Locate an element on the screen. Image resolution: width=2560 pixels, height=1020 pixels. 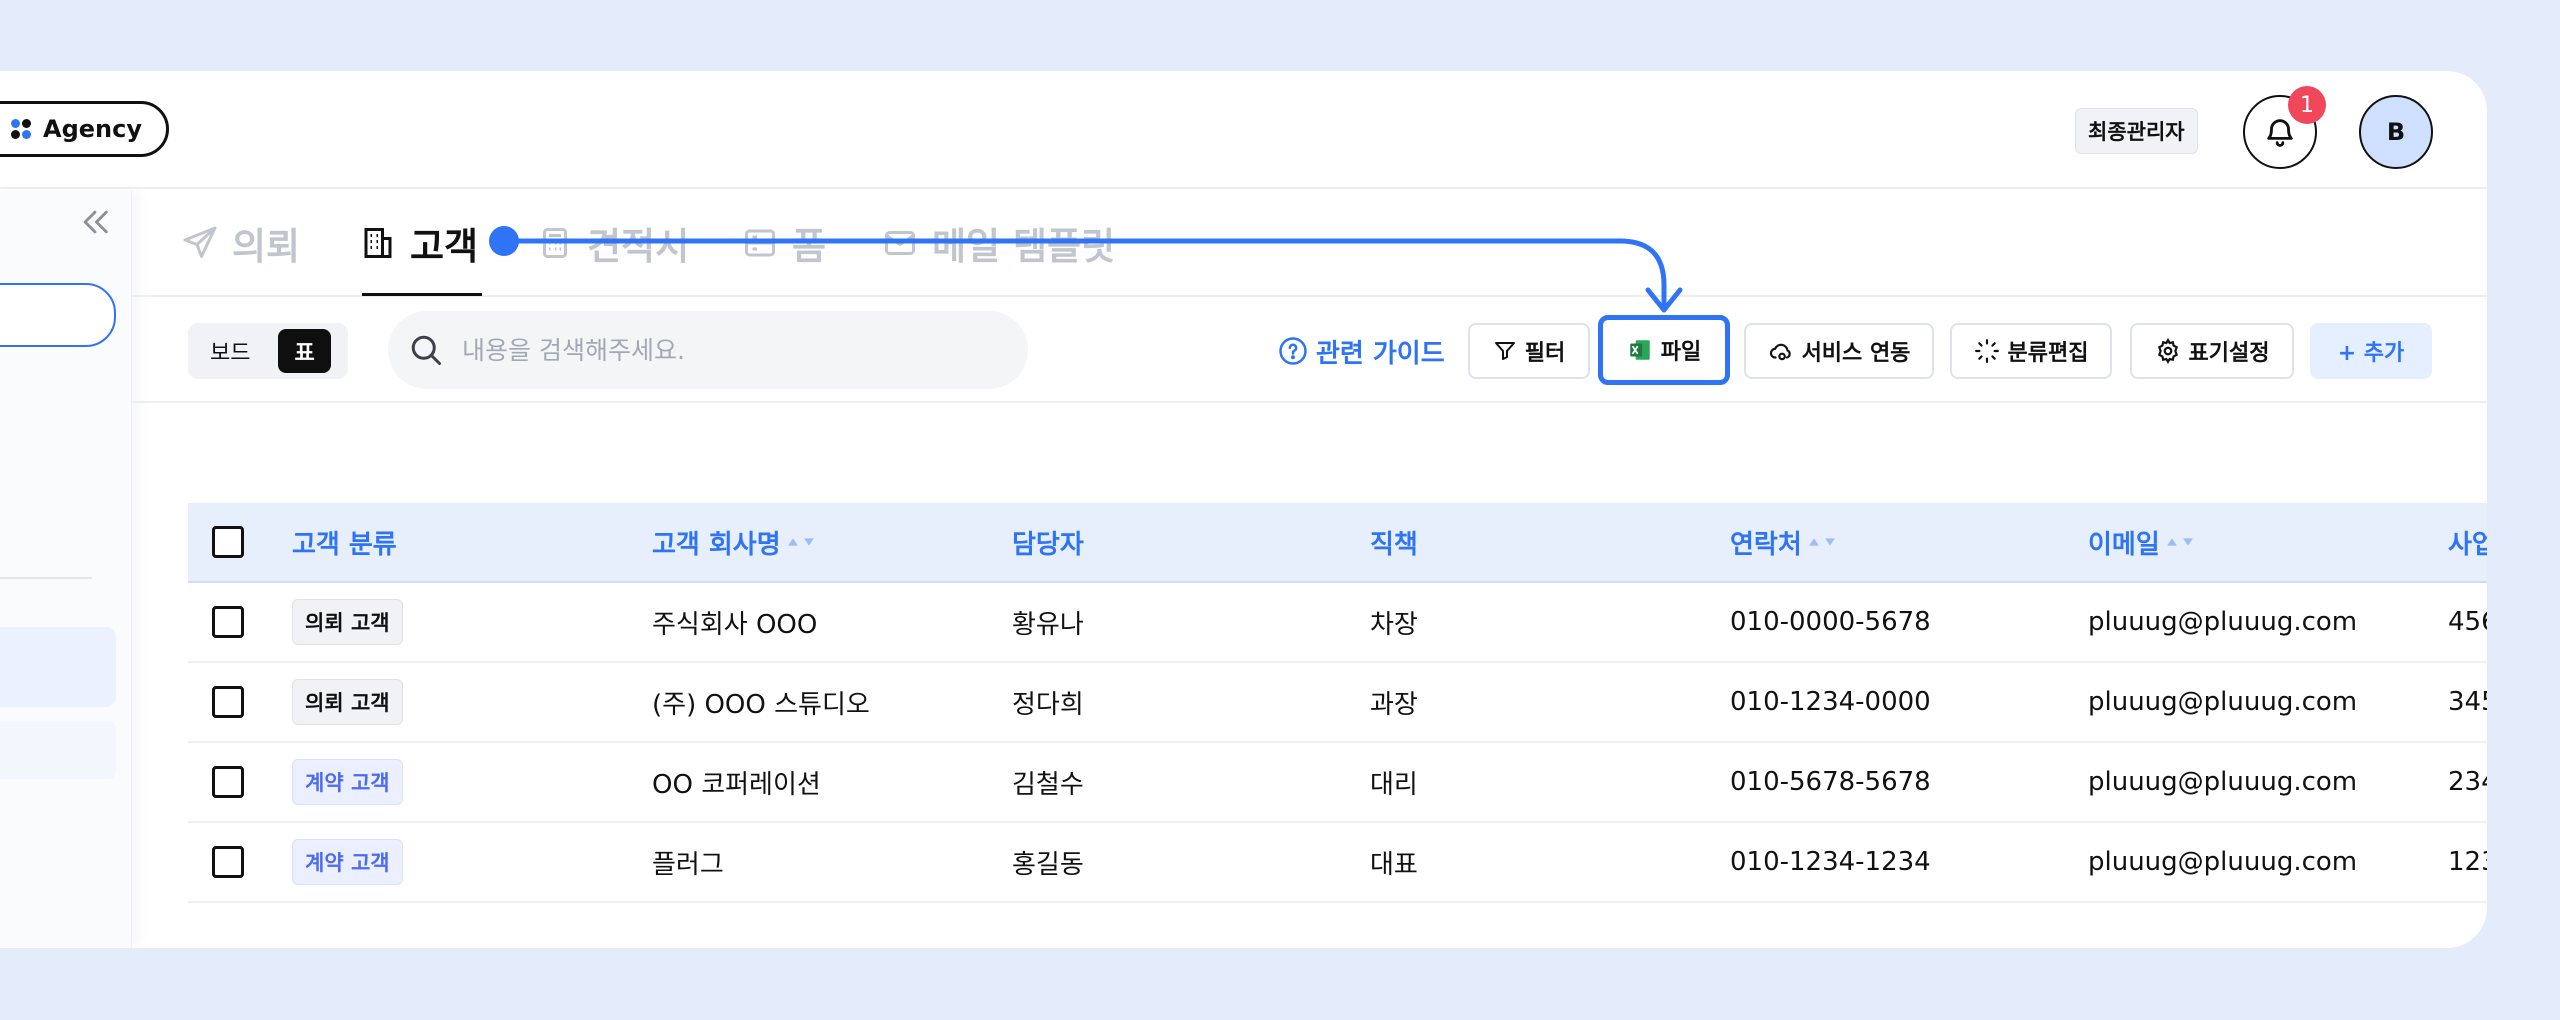
tab-form: 폼 is located at coordinates (784, 243).